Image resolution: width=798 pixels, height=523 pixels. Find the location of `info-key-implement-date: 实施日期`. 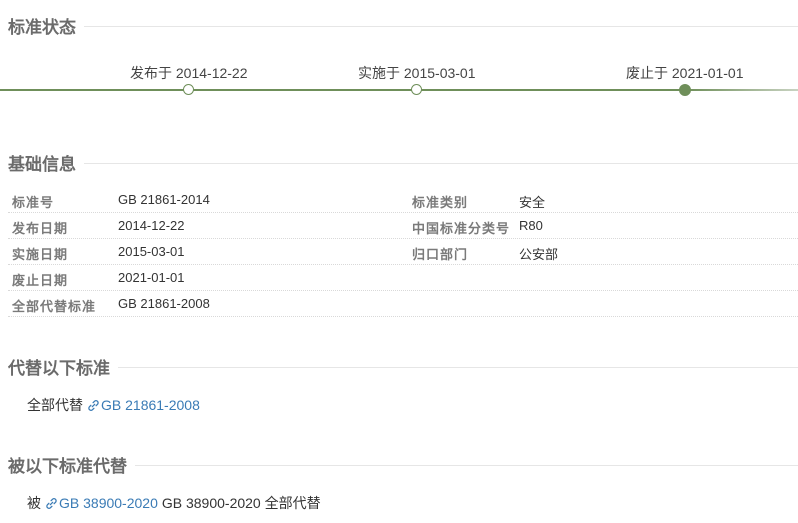

info-key-implement-date: 实施日期 is located at coordinates (40, 254).